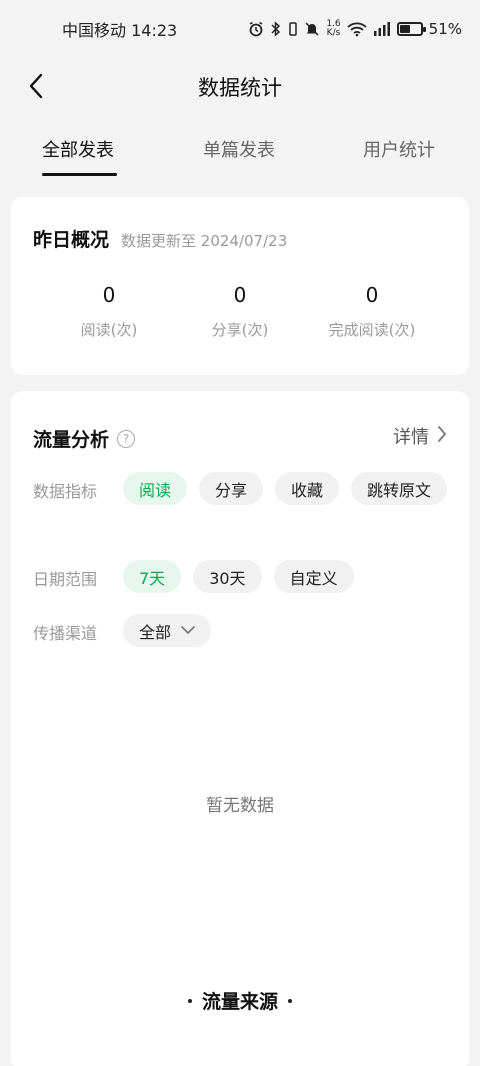 Image resolution: width=480 pixels, height=1066 pixels. Describe the element at coordinates (312, 29) in the screenshot. I see `mute-icon` at that location.